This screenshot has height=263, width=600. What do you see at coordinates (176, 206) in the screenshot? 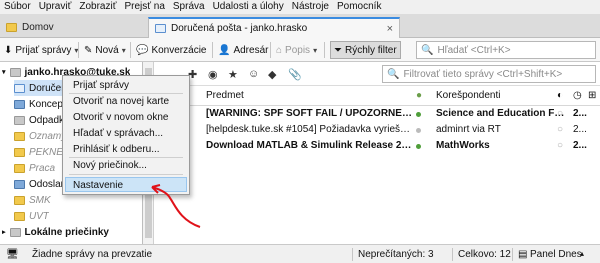
I see `annotation-arrow-icon` at bounding box center [176, 206].